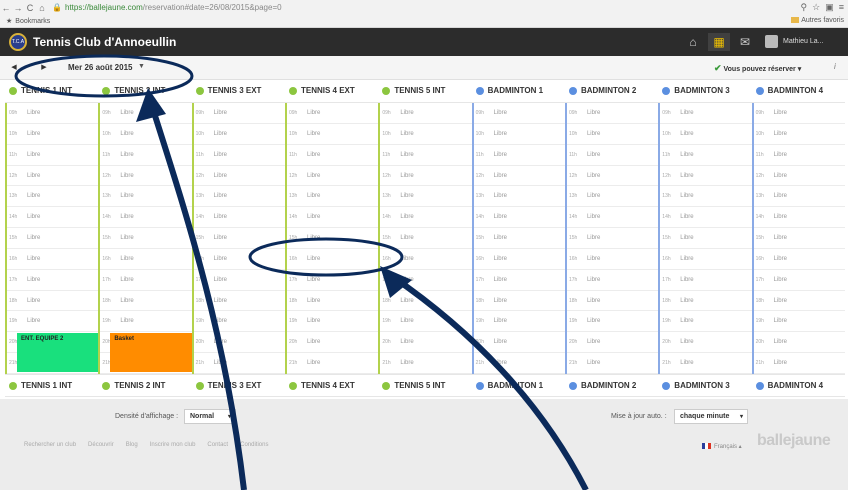 The width and height of the screenshot is (848, 490). I want to click on footer-link: Rechercher un club, so click(50, 445).